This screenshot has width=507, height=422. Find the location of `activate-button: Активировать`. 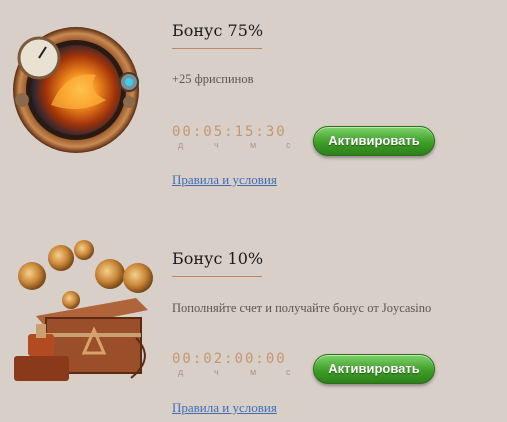

activate-button: Активировать is located at coordinates (374, 369).